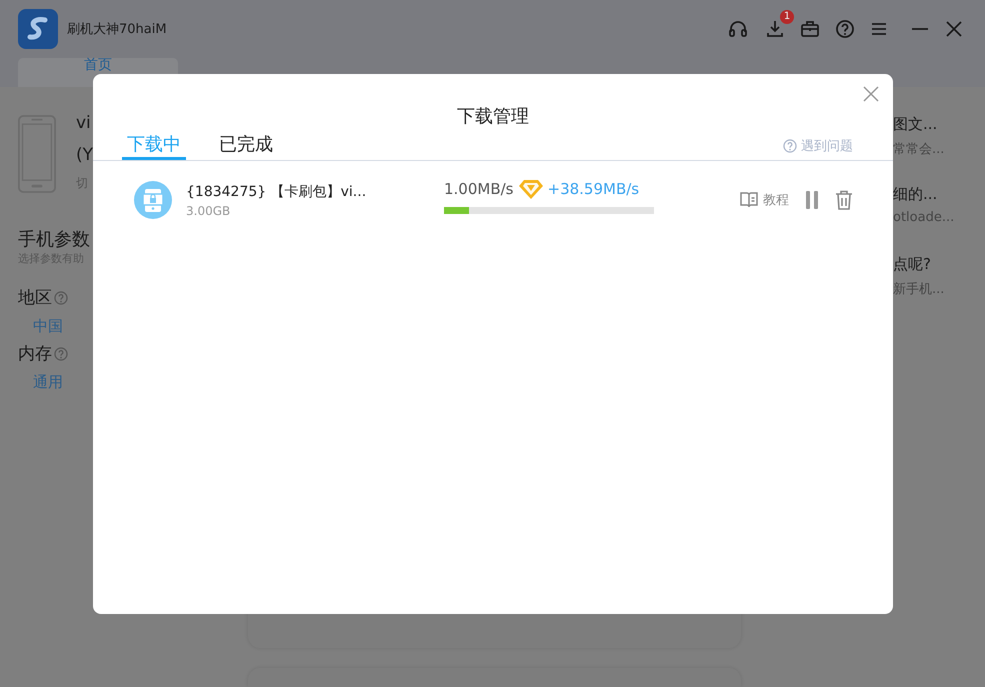 The width and height of the screenshot is (985, 687). Describe the element at coordinates (879, 29) in the screenshot. I see `menu-icon` at that location.